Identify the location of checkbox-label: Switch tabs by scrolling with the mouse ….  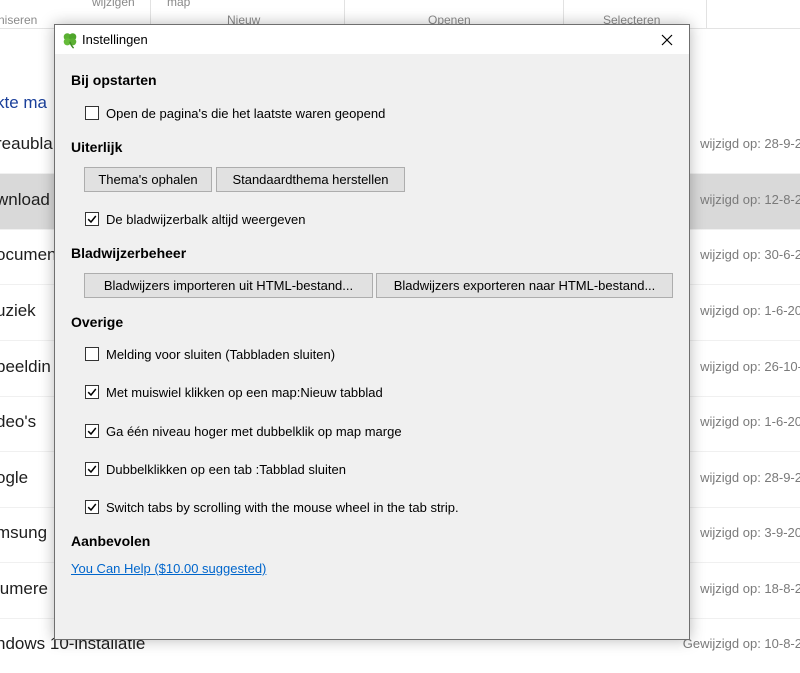
(282, 507).